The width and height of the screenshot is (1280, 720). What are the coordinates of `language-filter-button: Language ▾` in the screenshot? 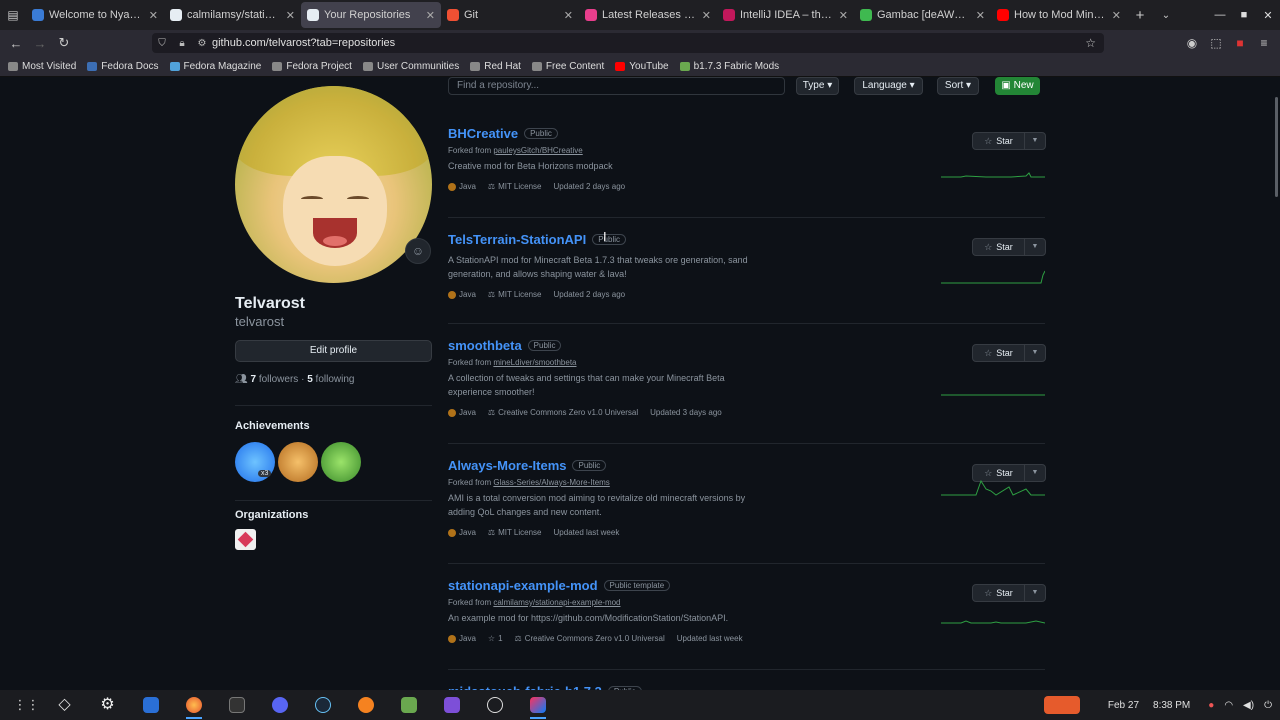 It's located at (888, 86).